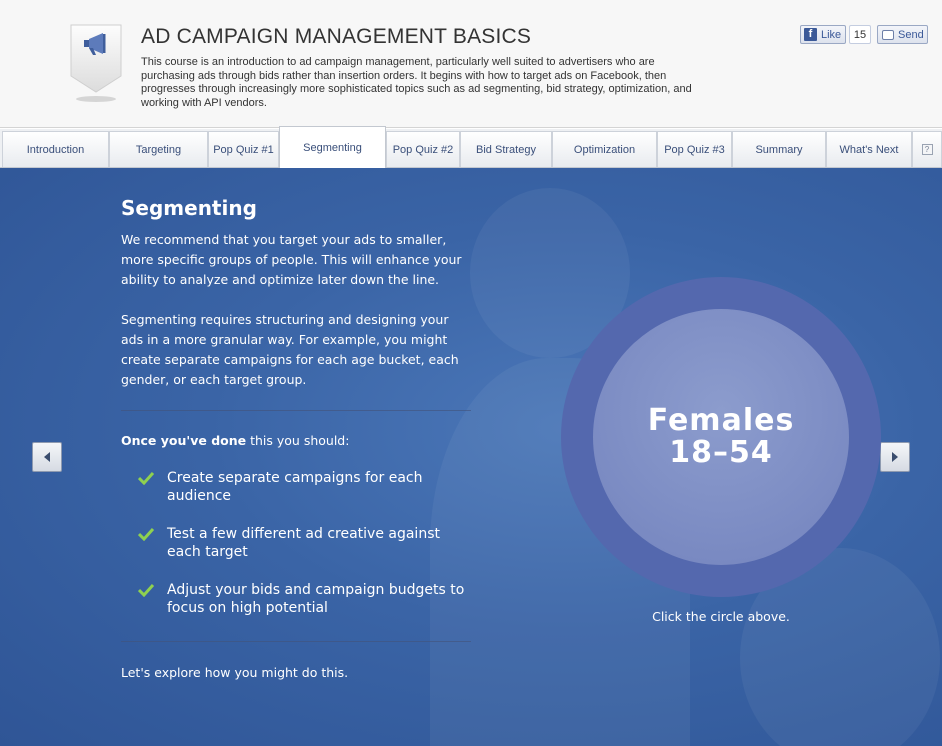 This screenshot has width=942, height=746. What do you see at coordinates (298, 440) in the screenshot?
I see `checklist-intro-rest: this you should:` at bounding box center [298, 440].